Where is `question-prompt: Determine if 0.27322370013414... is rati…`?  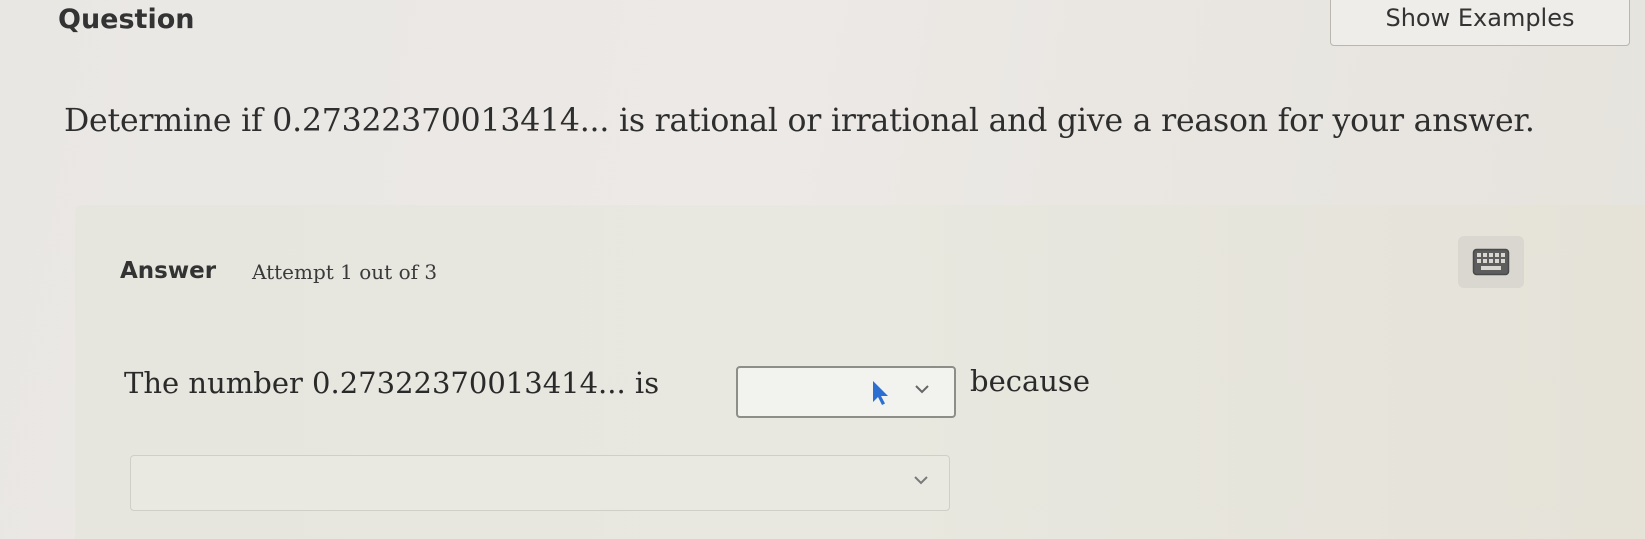
question-prompt: Determine if 0.27322370013414... is rati… is located at coordinates (799, 121).